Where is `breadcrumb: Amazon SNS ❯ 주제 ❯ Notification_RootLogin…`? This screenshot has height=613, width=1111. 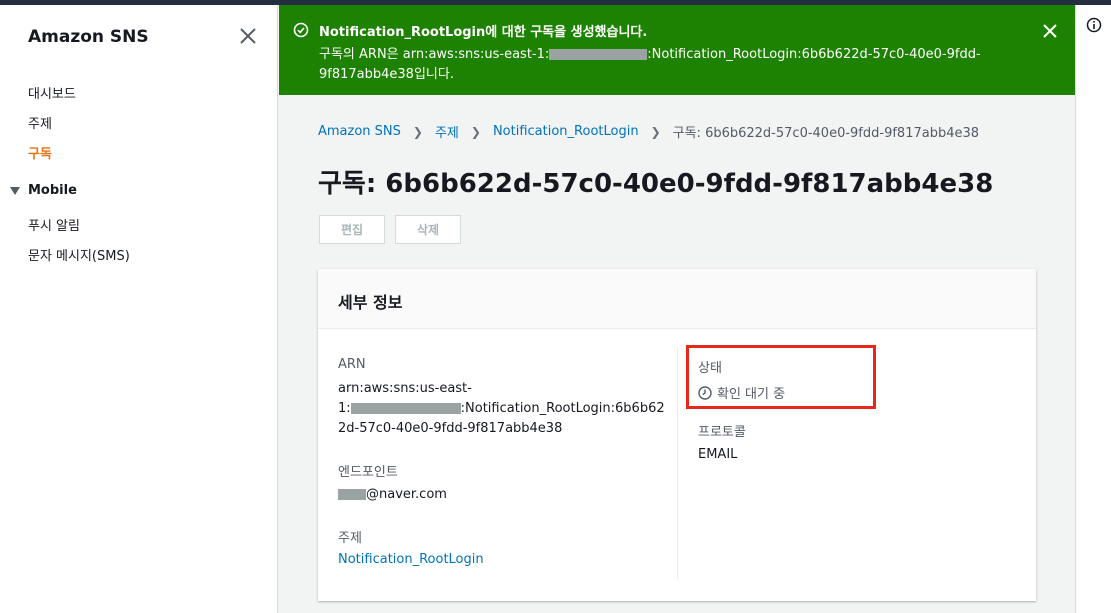
breadcrumb: Amazon SNS ❯ 주제 ❯ Notification_RootLogin… is located at coordinates (648, 131).